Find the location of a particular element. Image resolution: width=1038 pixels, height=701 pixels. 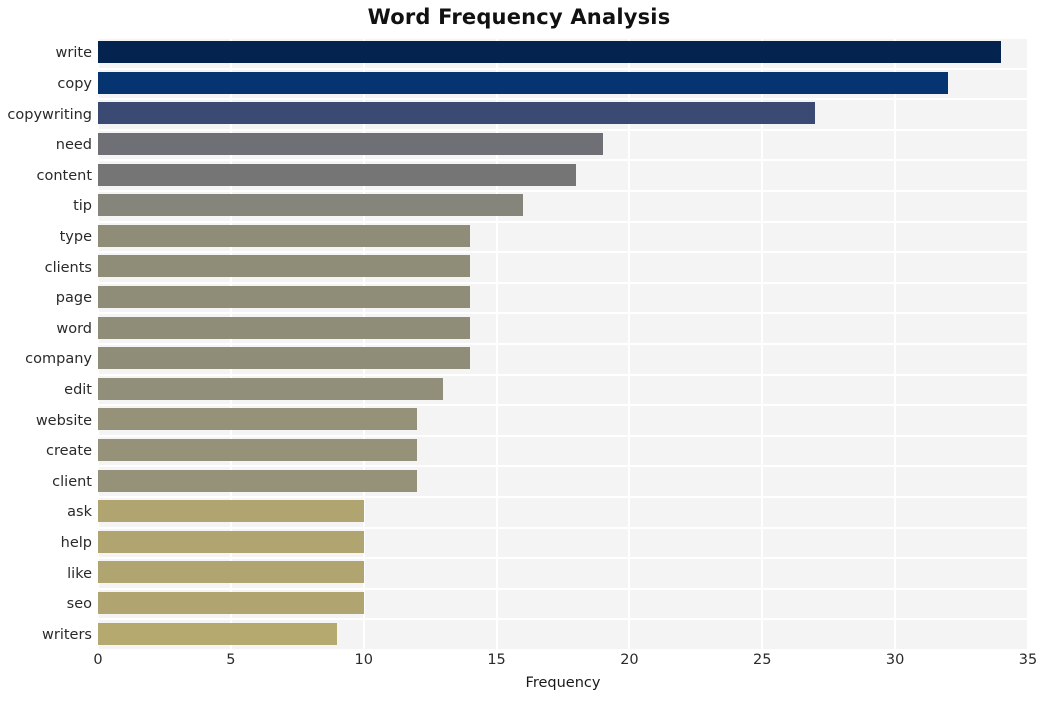

x-axis-tick-label: 25 is located at coordinates (762, 660).